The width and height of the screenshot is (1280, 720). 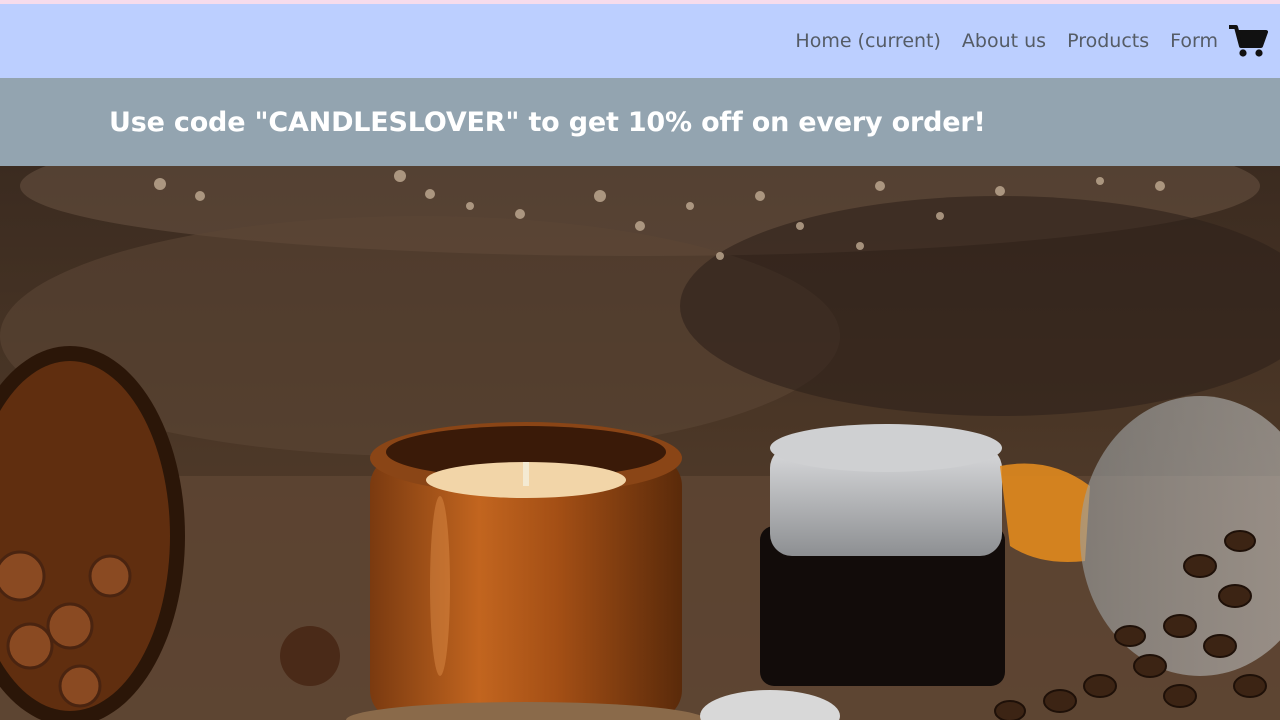 What do you see at coordinates (640, 41) in the screenshot?
I see `navbar: Home (current) About us Products Form` at bounding box center [640, 41].